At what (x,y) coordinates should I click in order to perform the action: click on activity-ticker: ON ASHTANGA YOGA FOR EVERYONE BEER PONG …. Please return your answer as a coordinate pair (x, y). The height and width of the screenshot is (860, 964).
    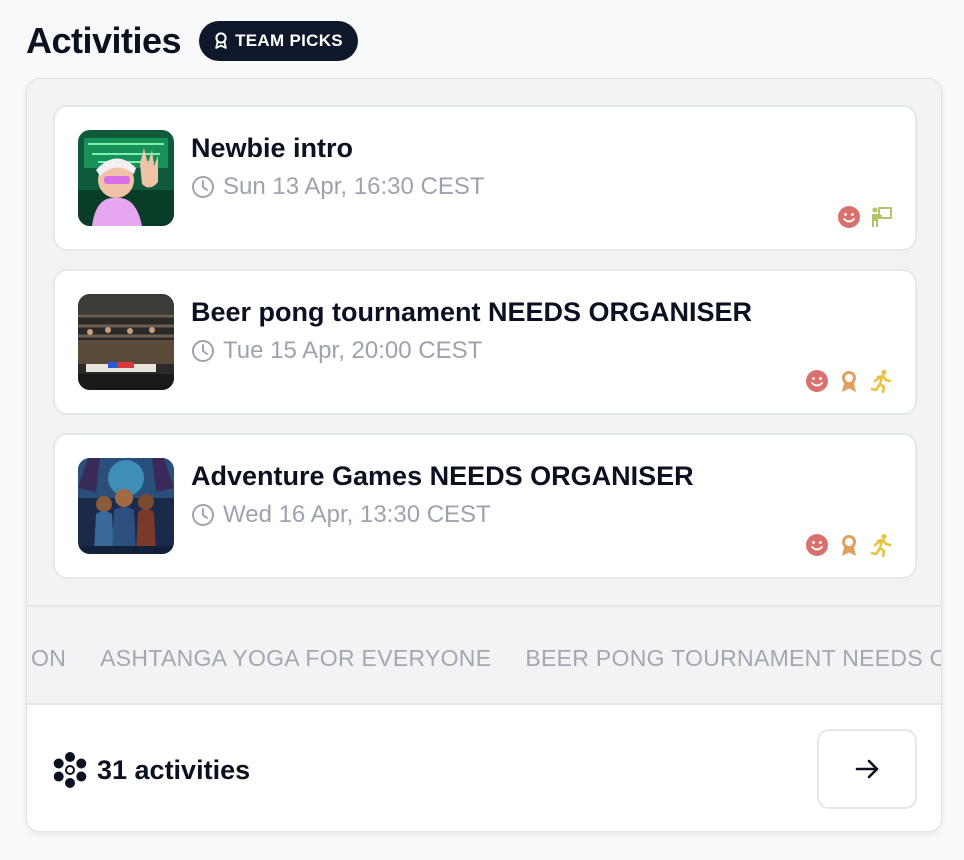
    Looking at the image, I should click on (484, 654).